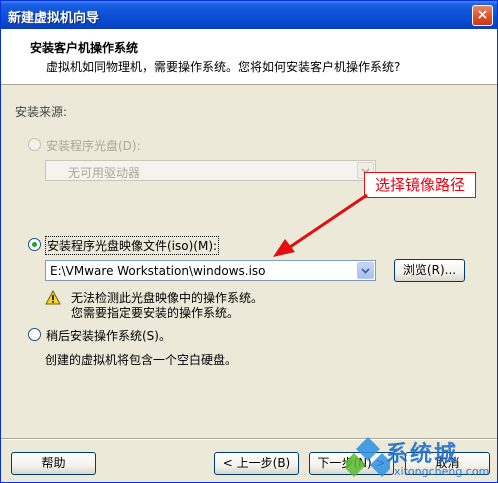 This screenshot has height=483, width=498. What do you see at coordinates (256, 463) in the screenshot?
I see `back-button: < 上一步(B)` at bounding box center [256, 463].